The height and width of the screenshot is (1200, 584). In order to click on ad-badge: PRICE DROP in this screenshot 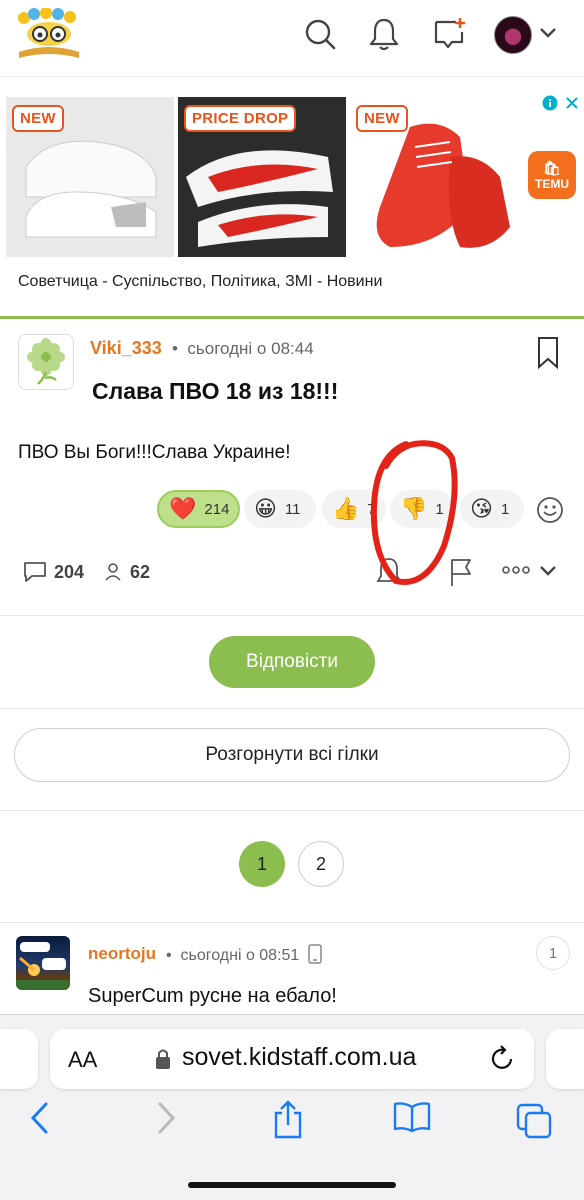, I will do `click(240, 118)`.